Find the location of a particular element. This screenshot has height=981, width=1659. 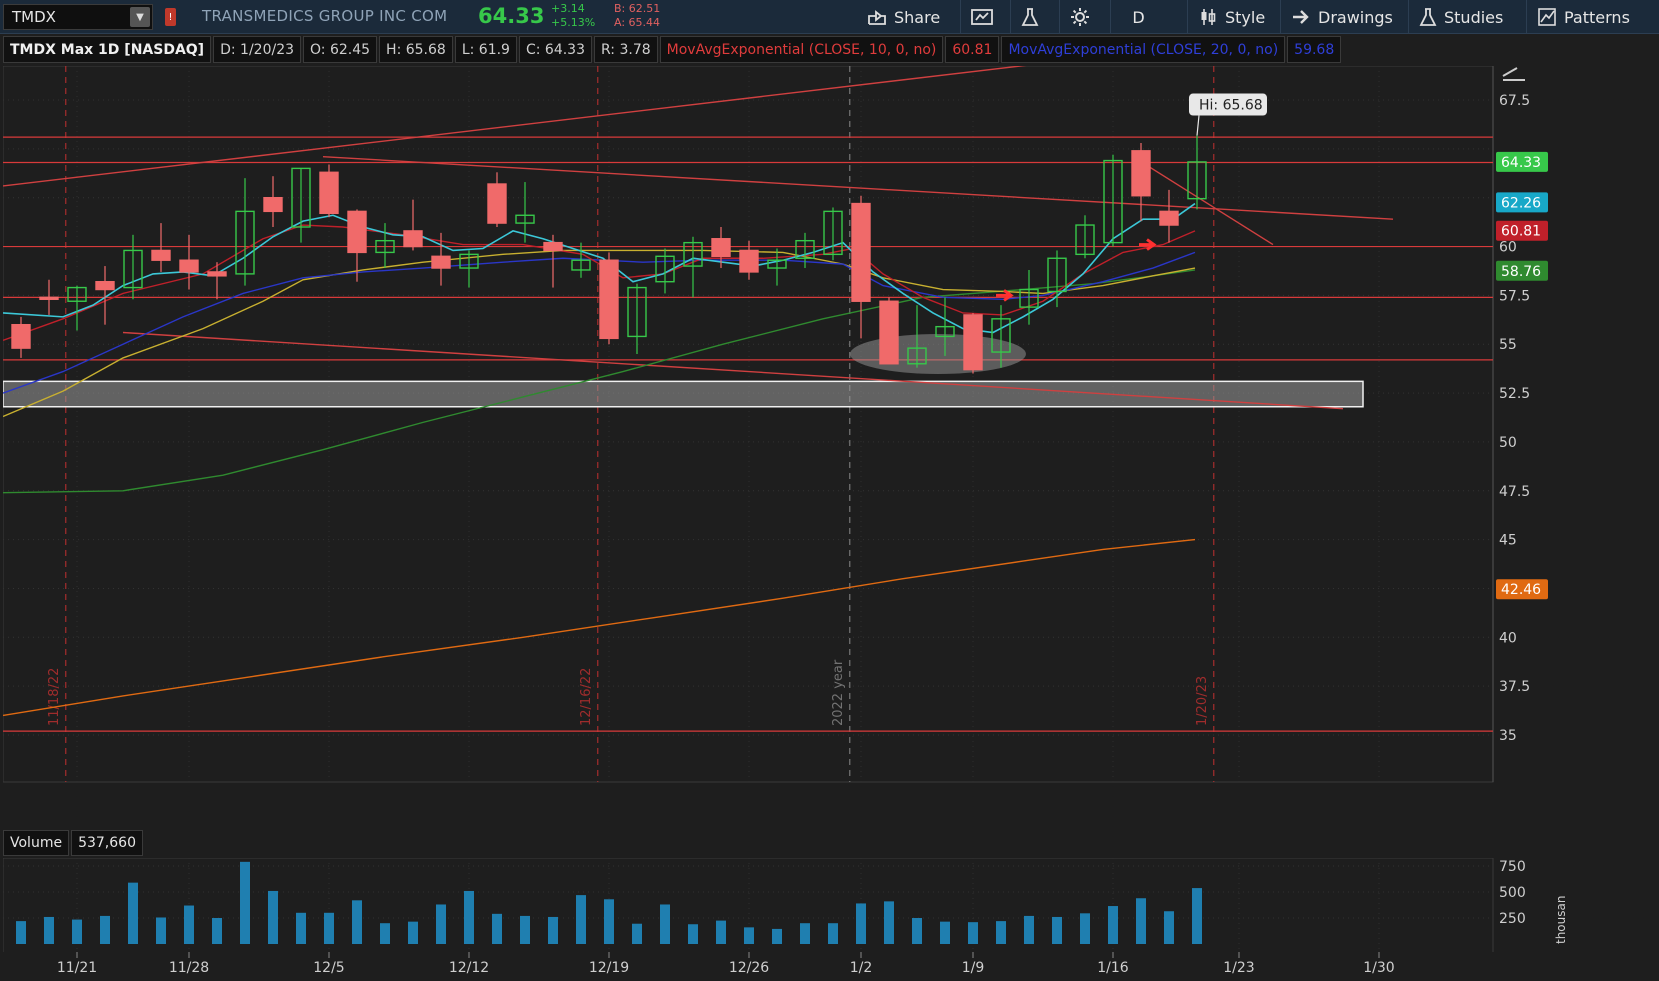

net-change: +3.14 is located at coordinates (568, 8).